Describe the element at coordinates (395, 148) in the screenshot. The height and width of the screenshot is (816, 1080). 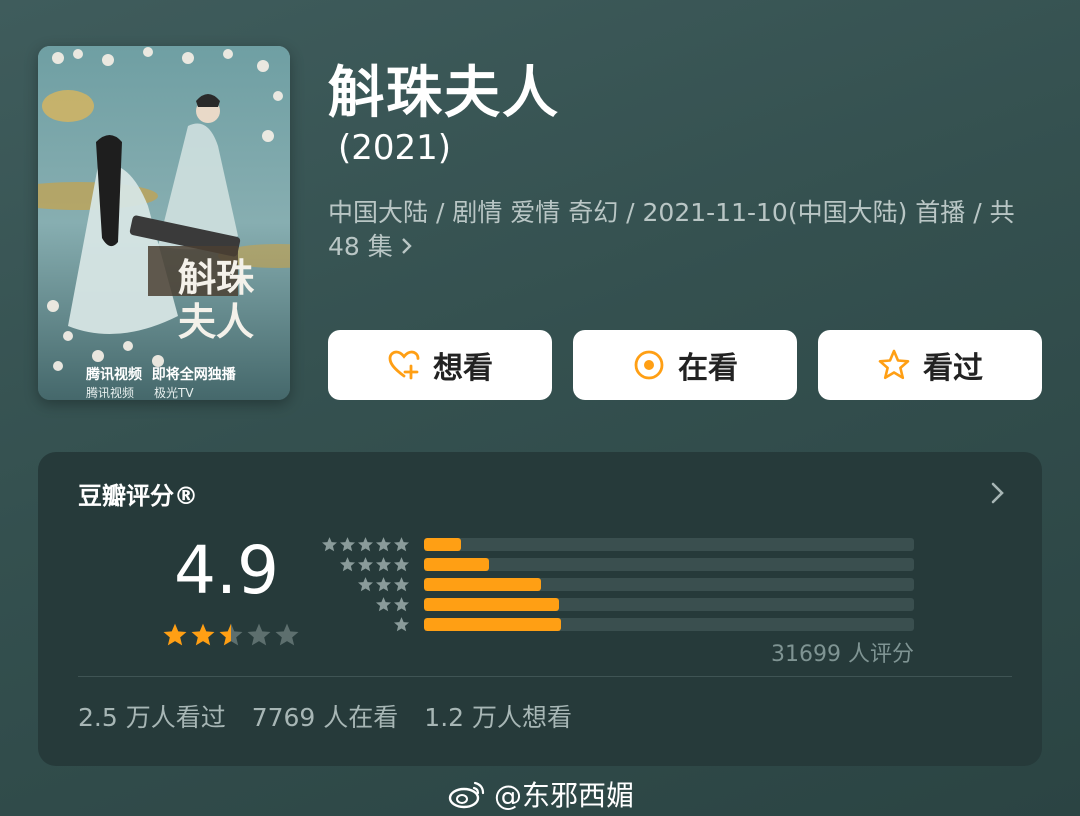
I see `movie-year: (2021)` at that location.